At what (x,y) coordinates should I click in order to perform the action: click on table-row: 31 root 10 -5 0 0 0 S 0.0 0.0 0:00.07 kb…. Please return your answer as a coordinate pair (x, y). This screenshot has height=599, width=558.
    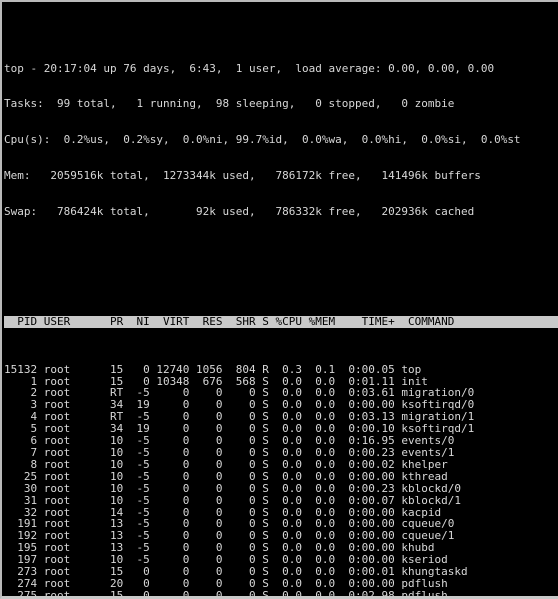
    Looking at the image, I should click on (281, 500).